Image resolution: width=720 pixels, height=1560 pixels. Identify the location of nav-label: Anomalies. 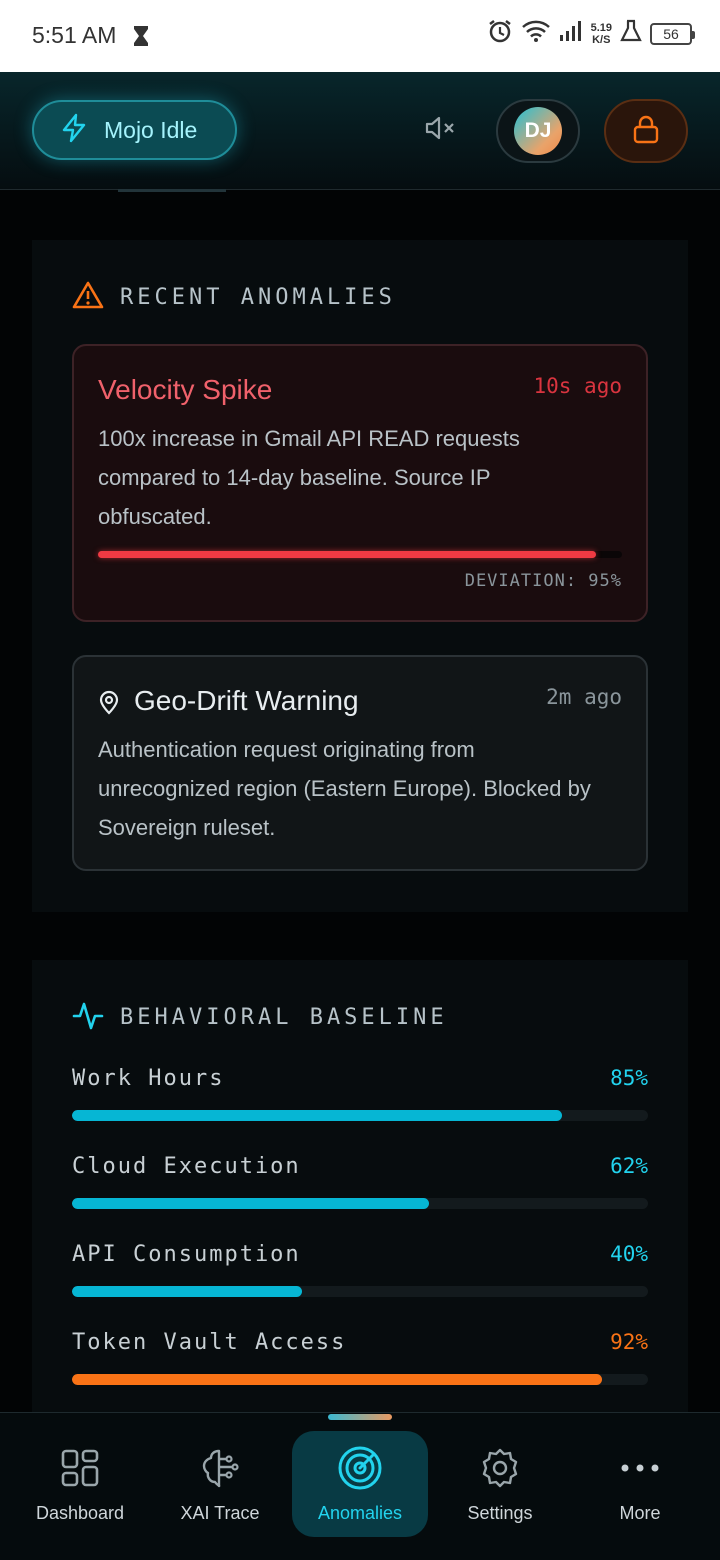
(360, 1513).